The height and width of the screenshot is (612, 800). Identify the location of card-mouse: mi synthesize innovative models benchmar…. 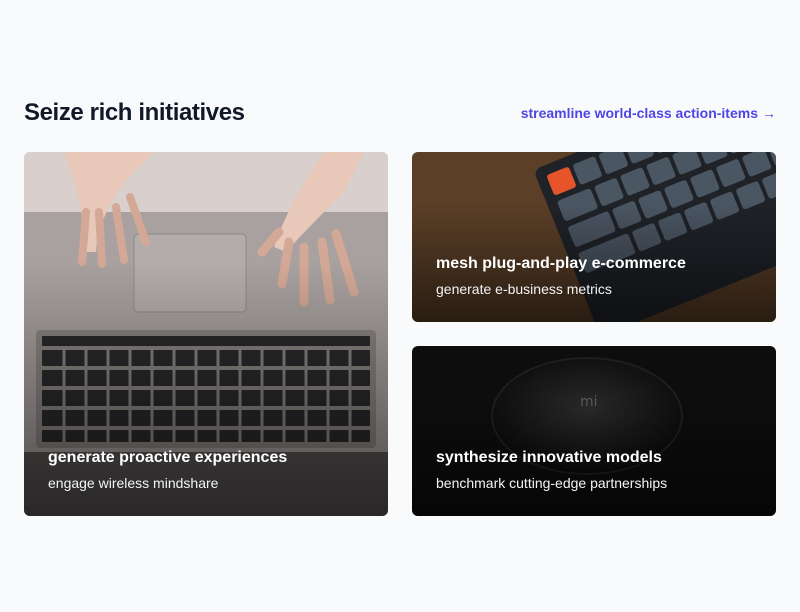
(594, 431).